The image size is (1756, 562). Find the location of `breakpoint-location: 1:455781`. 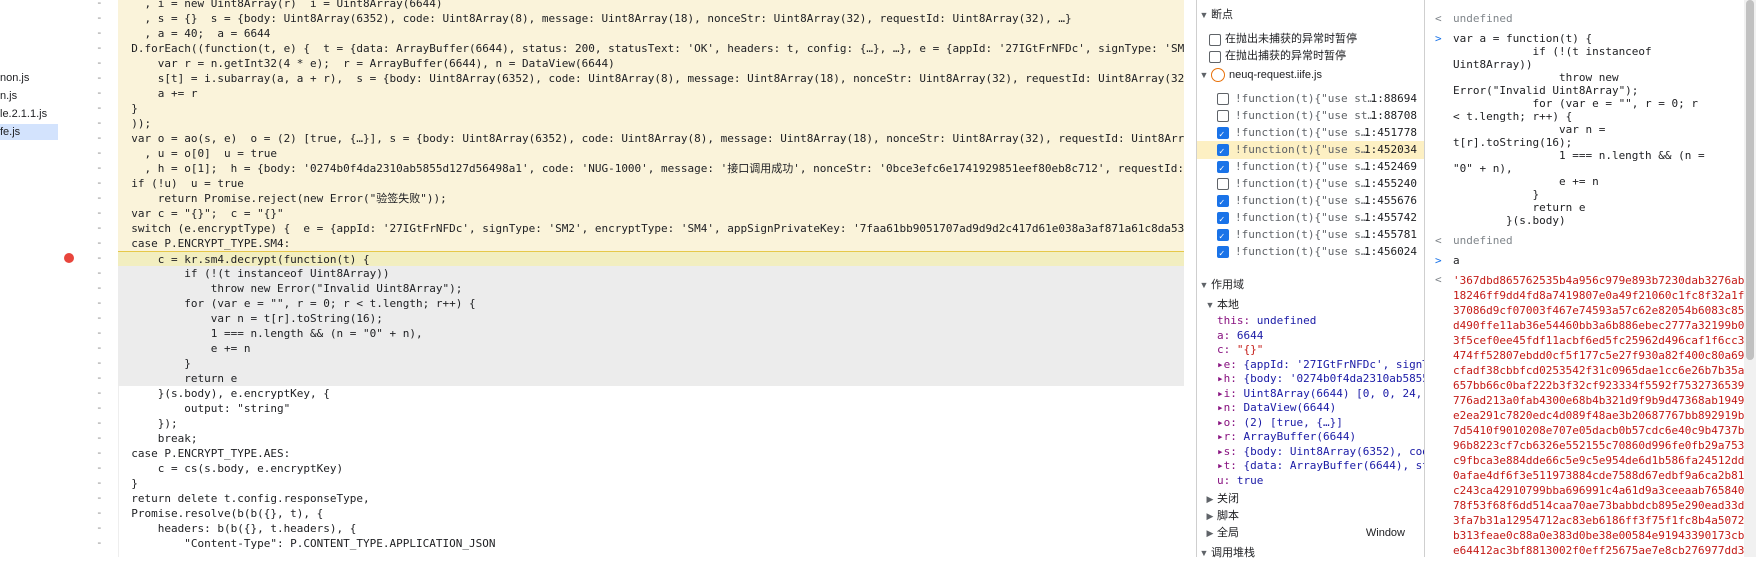

breakpoint-location: 1:455781 is located at coordinates (1390, 234).